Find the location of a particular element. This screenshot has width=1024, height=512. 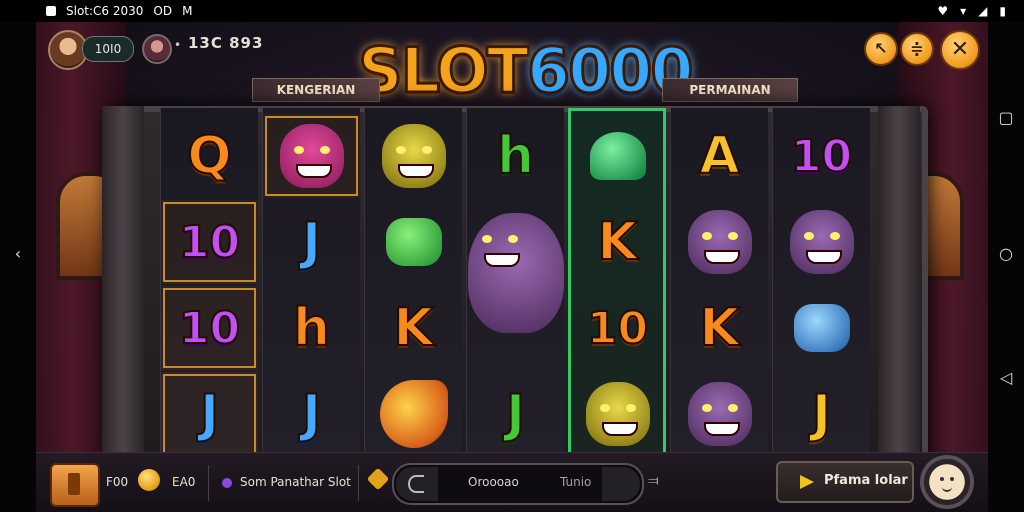

promo-button: Pfama lolar is located at coordinates (845, 482).